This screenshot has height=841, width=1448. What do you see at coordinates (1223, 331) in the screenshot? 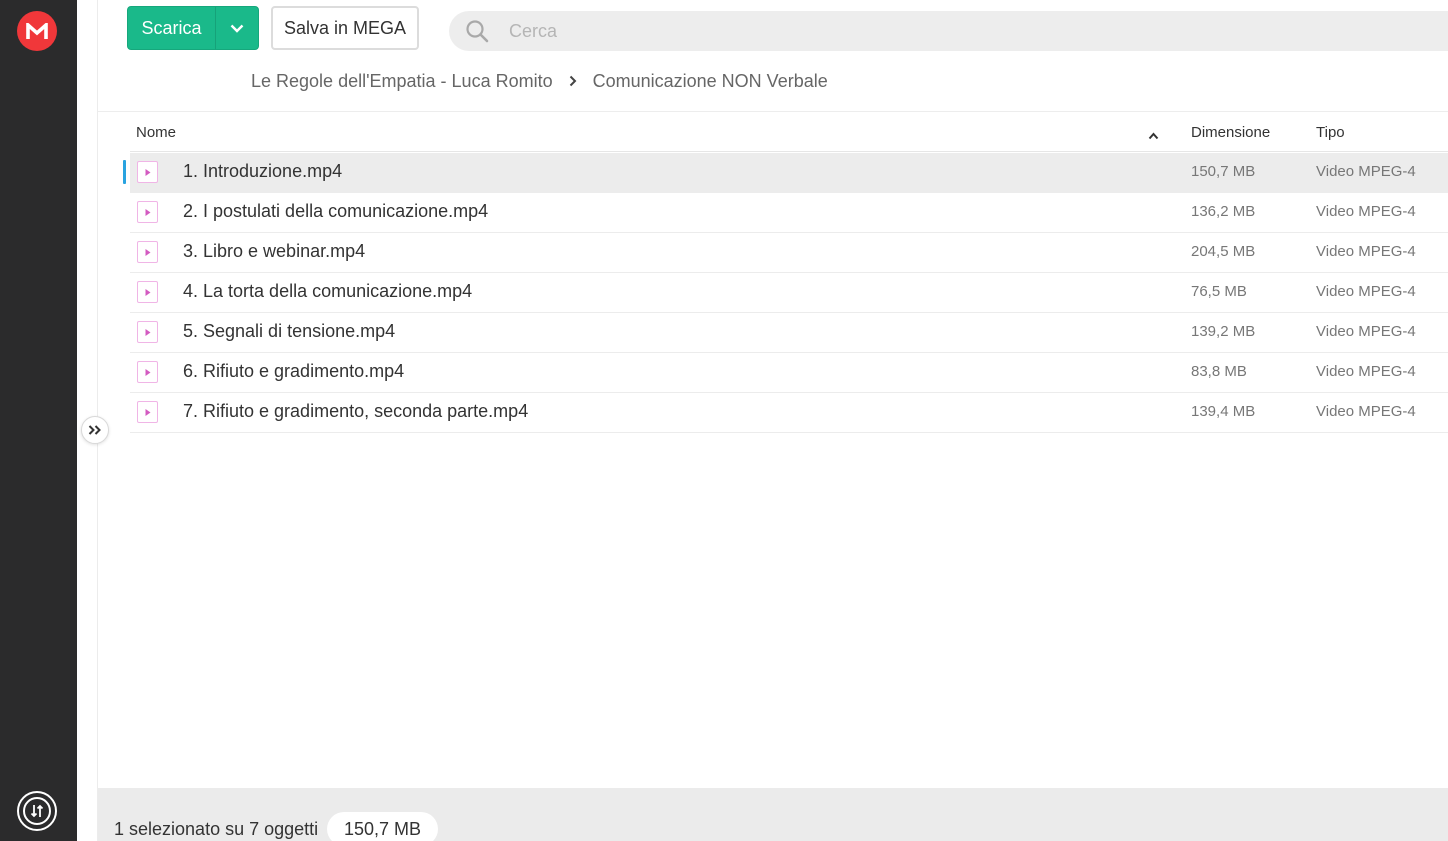
I see `file-size: 139,2 MB` at bounding box center [1223, 331].